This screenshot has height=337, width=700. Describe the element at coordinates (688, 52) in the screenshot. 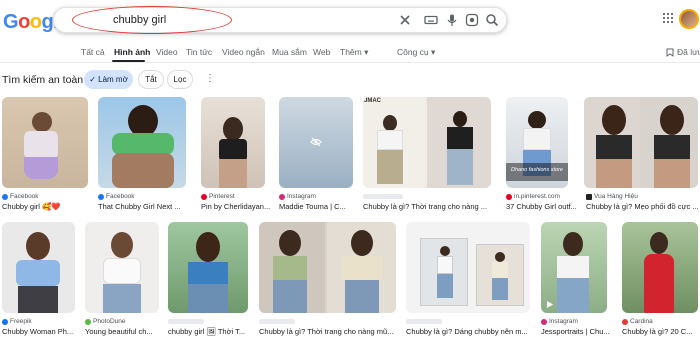

I see `saved-label: Đã lưu` at that location.